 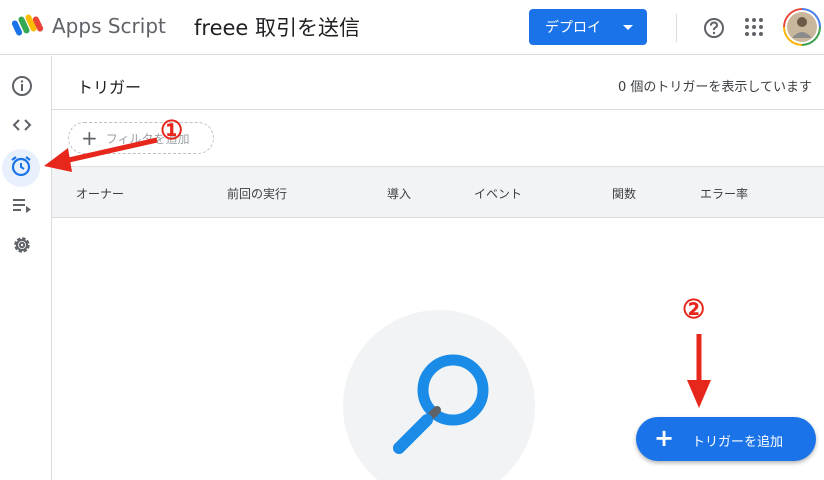 What do you see at coordinates (147, 138) in the screenshot?
I see `filter-label: フィルタを追加` at bounding box center [147, 138].